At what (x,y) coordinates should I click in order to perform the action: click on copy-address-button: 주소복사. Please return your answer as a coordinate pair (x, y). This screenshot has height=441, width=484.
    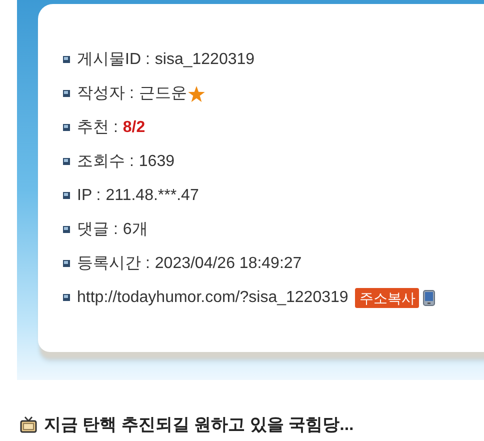
    Looking at the image, I should click on (387, 298).